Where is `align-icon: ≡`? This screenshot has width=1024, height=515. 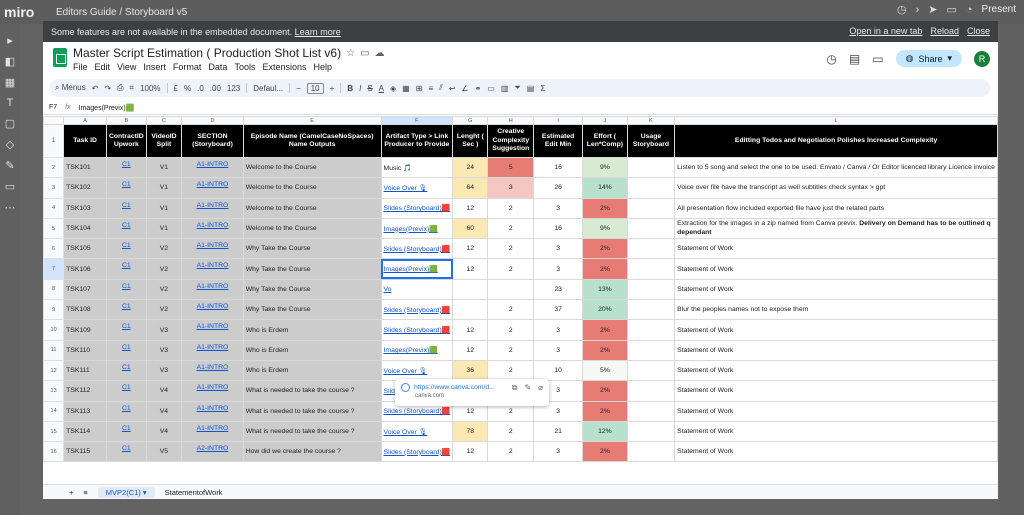 align-icon: ≡ is located at coordinates (430, 88).